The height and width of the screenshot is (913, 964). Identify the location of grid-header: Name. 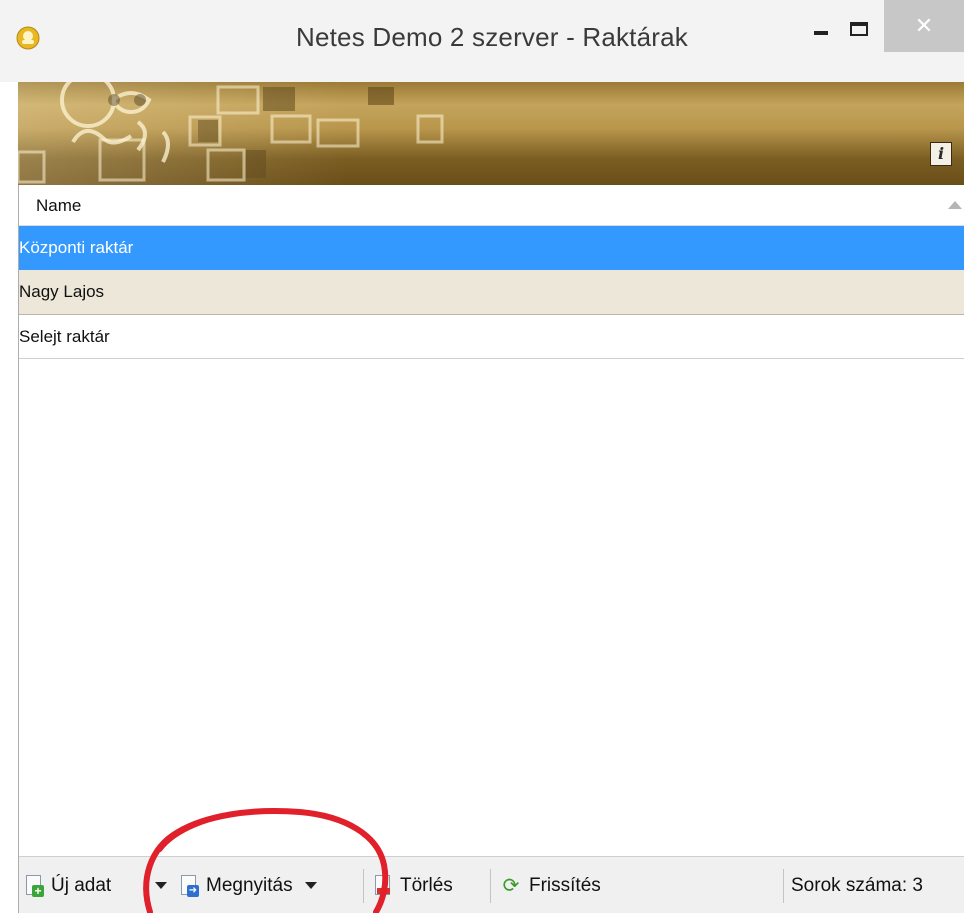
(491, 205).